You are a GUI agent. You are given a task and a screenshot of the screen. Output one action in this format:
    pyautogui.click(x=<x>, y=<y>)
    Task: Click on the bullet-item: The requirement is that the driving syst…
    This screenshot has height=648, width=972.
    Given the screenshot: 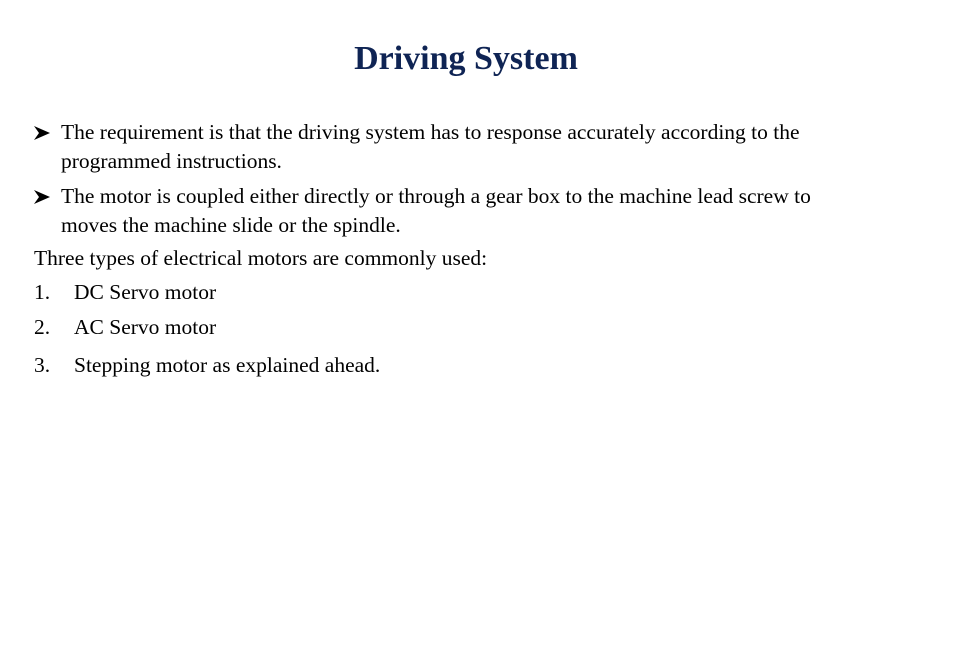 What is the action you would take?
    pyautogui.click(x=484, y=147)
    